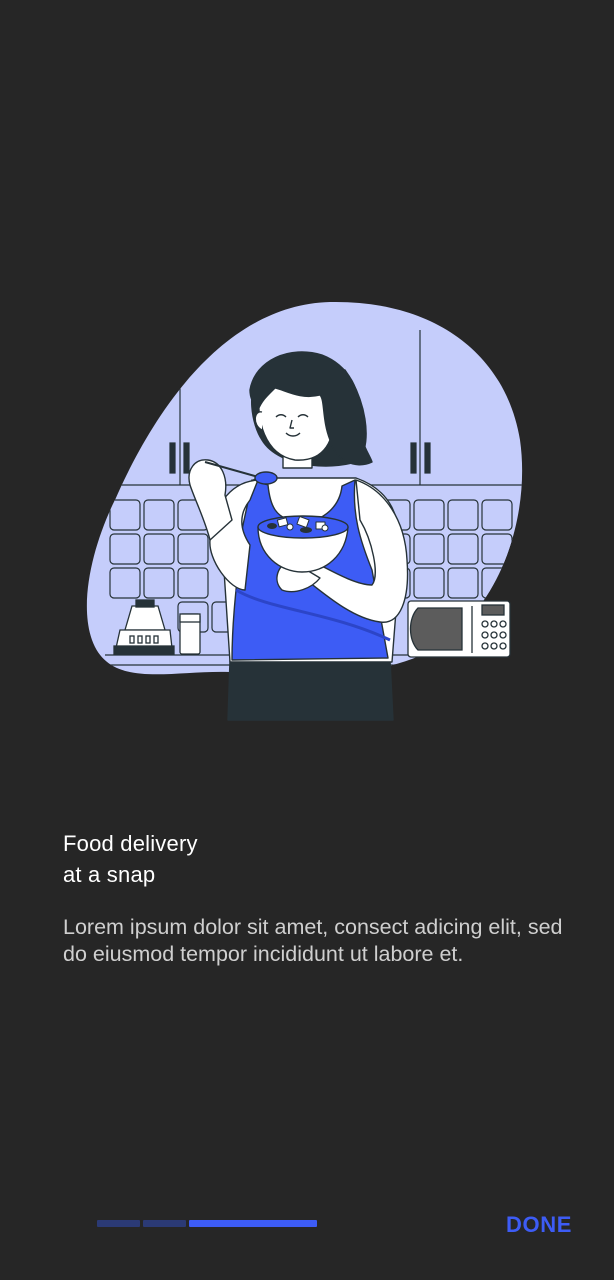  What do you see at coordinates (190, 634) in the screenshot?
I see `jar-icon` at bounding box center [190, 634].